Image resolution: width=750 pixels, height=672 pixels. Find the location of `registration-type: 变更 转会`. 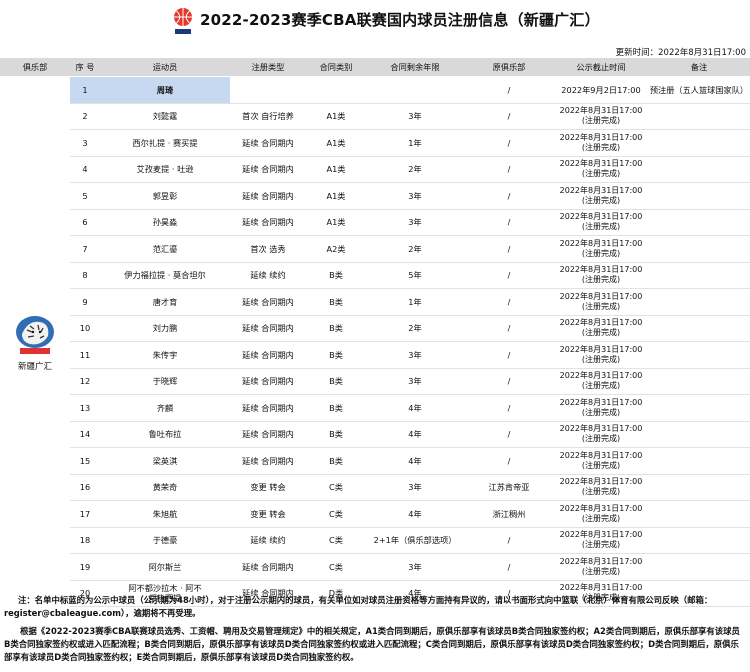

registration-type: 变更 转会 is located at coordinates (268, 487).